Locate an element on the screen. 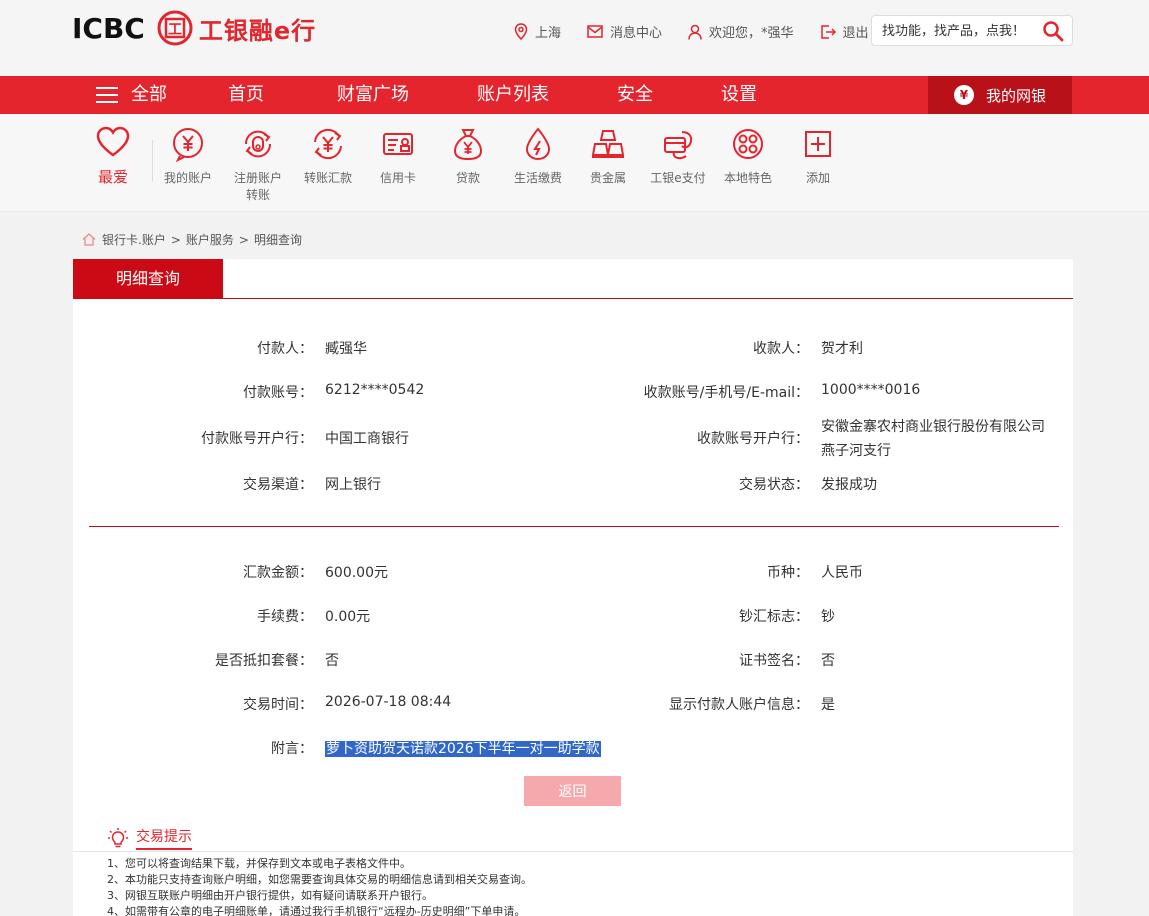 Image resolution: width=1149 pixels, height=916 pixels. nav-security: 安全 is located at coordinates (635, 95).